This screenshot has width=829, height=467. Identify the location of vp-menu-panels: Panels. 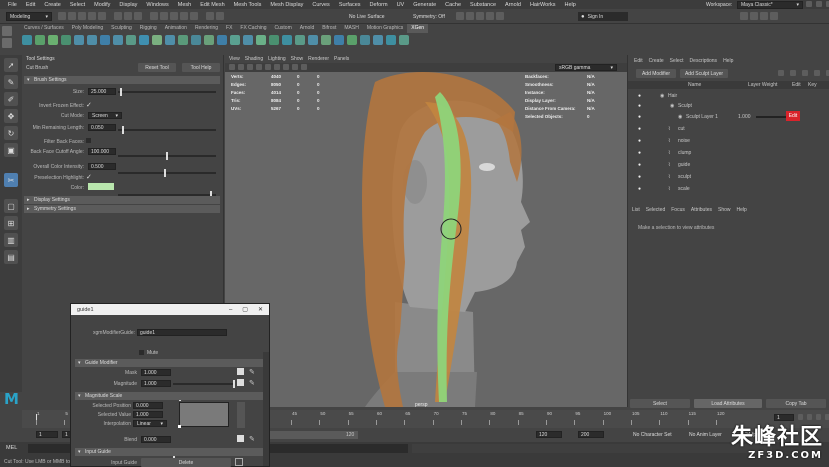
(341, 59).